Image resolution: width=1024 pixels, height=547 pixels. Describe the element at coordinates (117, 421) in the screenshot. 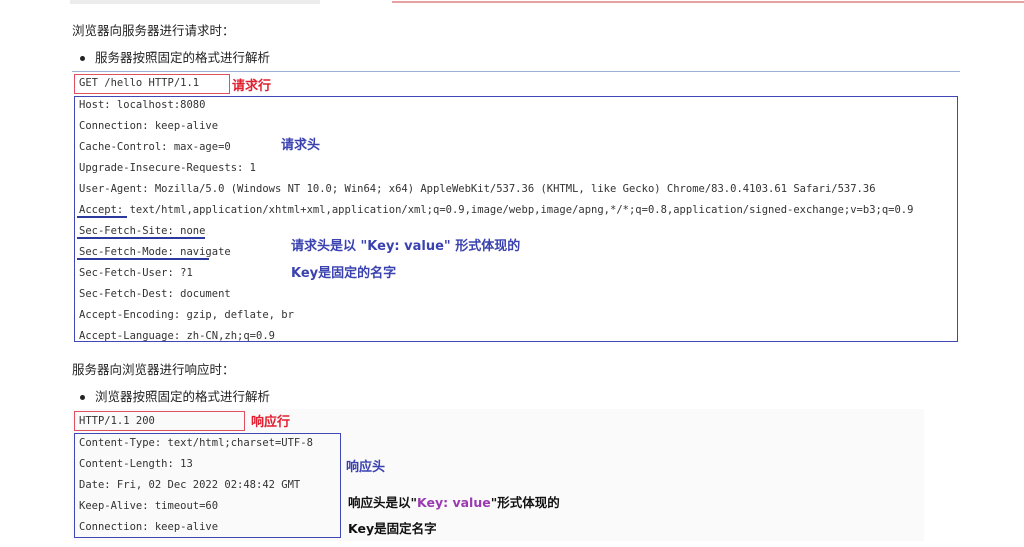

I see `status-line: HTTP/1.1 200` at that location.